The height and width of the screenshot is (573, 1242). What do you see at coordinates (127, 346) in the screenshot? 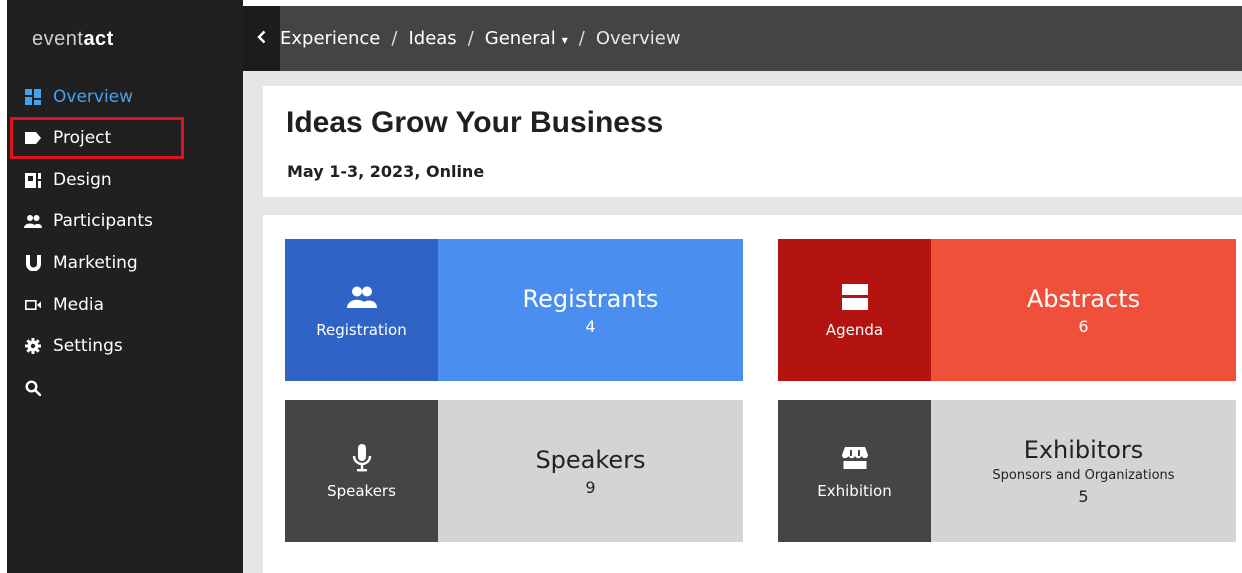
I see `sidebar-item-settings: Settings` at bounding box center [127, 346].